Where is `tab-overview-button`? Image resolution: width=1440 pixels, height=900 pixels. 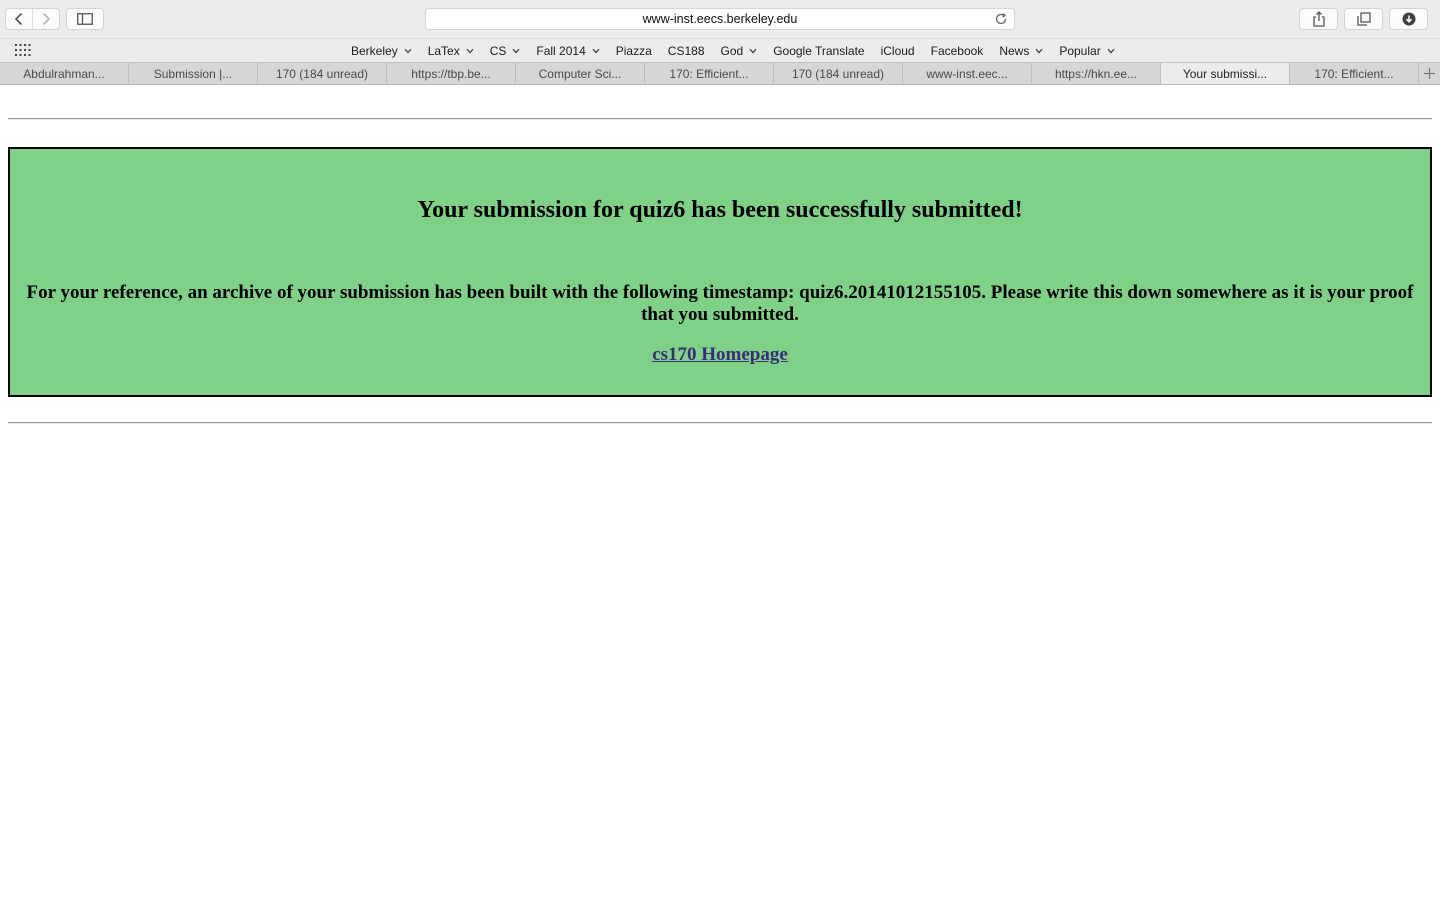
tab-overview-button is located at coordinates (1363, 19).